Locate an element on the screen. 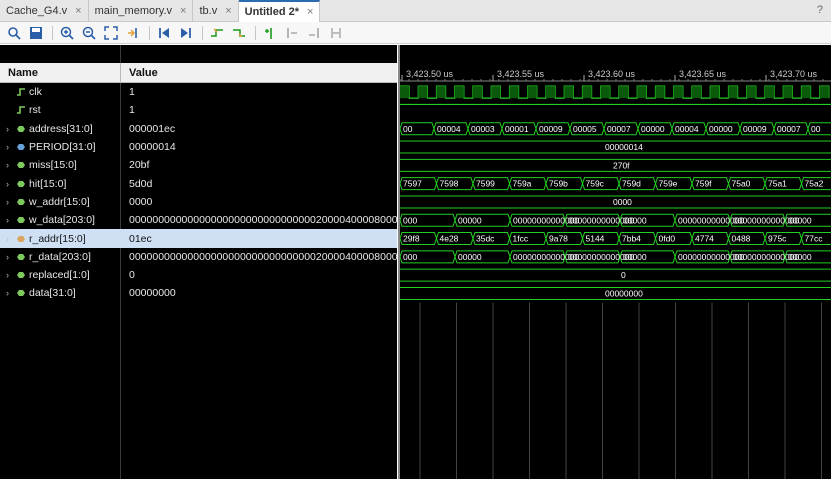 The image size is (831, 479). signal-row: rst 1 is located at coordinates (198, 110).